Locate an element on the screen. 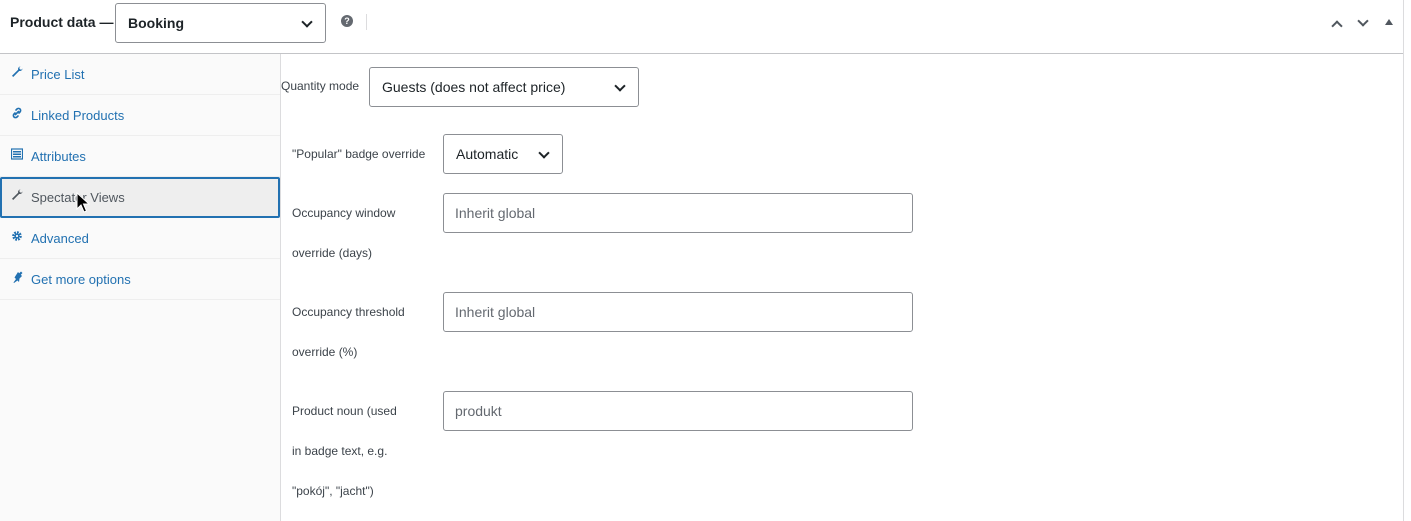  occupancy-window-input is located at coordinates (678, 213).